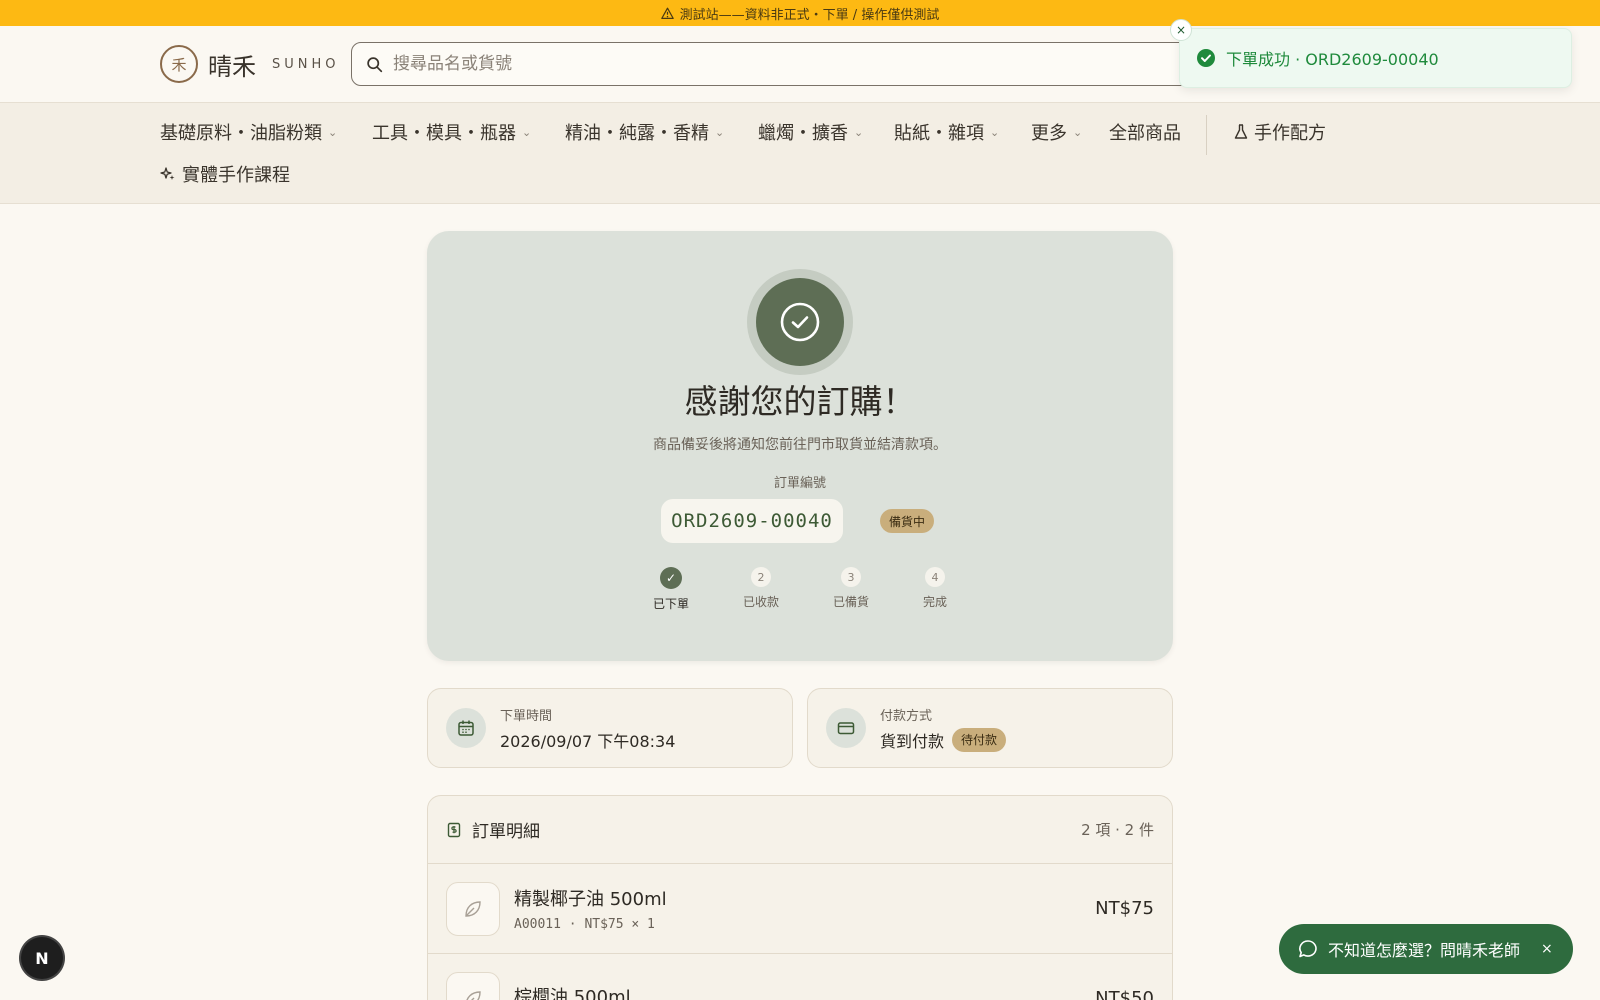  What do you see at coordinates (752, 521) in the screenshot?
I see `order-number: ORD2609-00040` at bounding box center [752, 521].